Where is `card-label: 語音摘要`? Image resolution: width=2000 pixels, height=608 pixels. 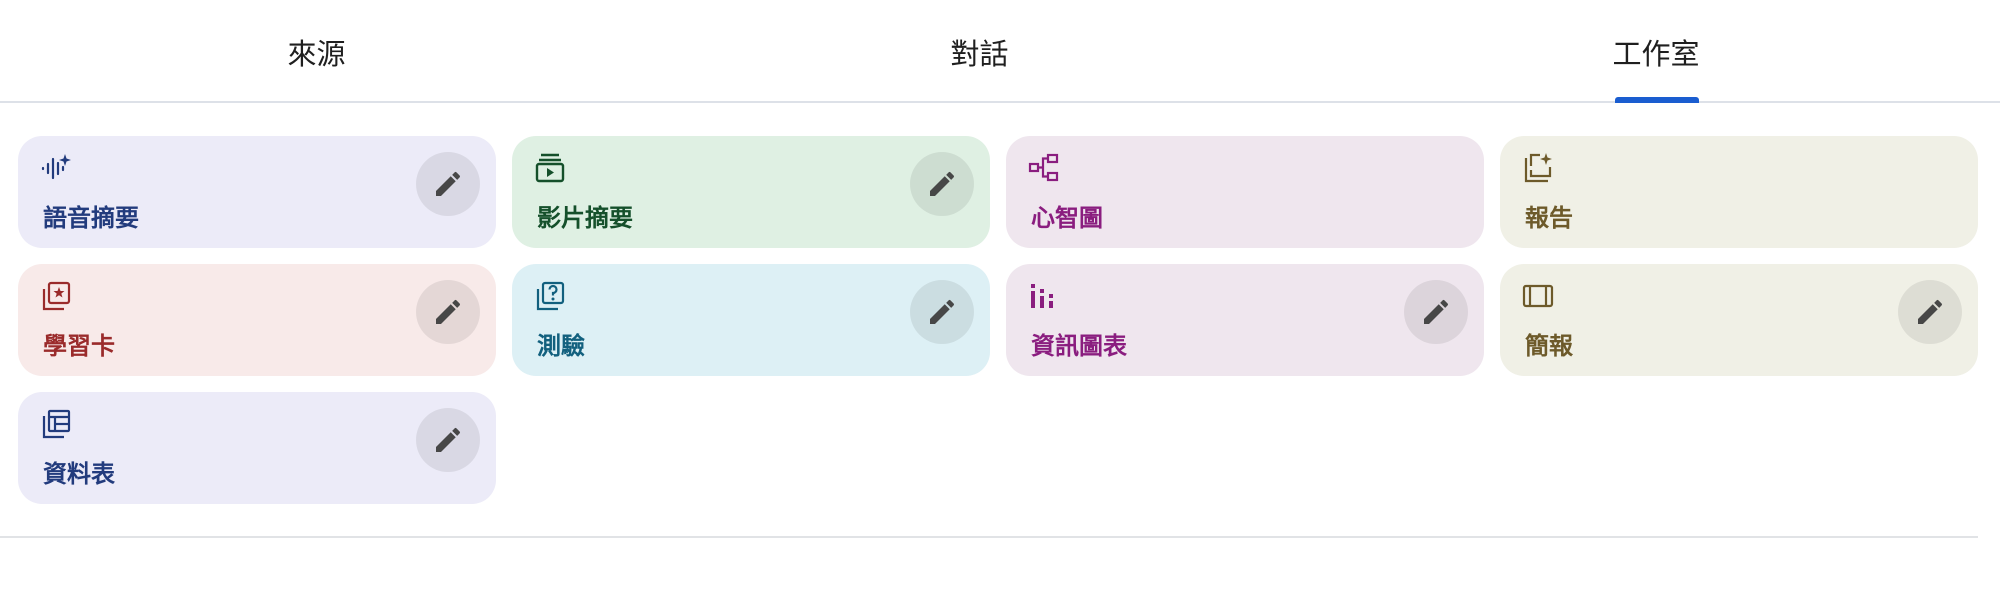
card-label: 語音摘要 is located at coordinates (91, 218).